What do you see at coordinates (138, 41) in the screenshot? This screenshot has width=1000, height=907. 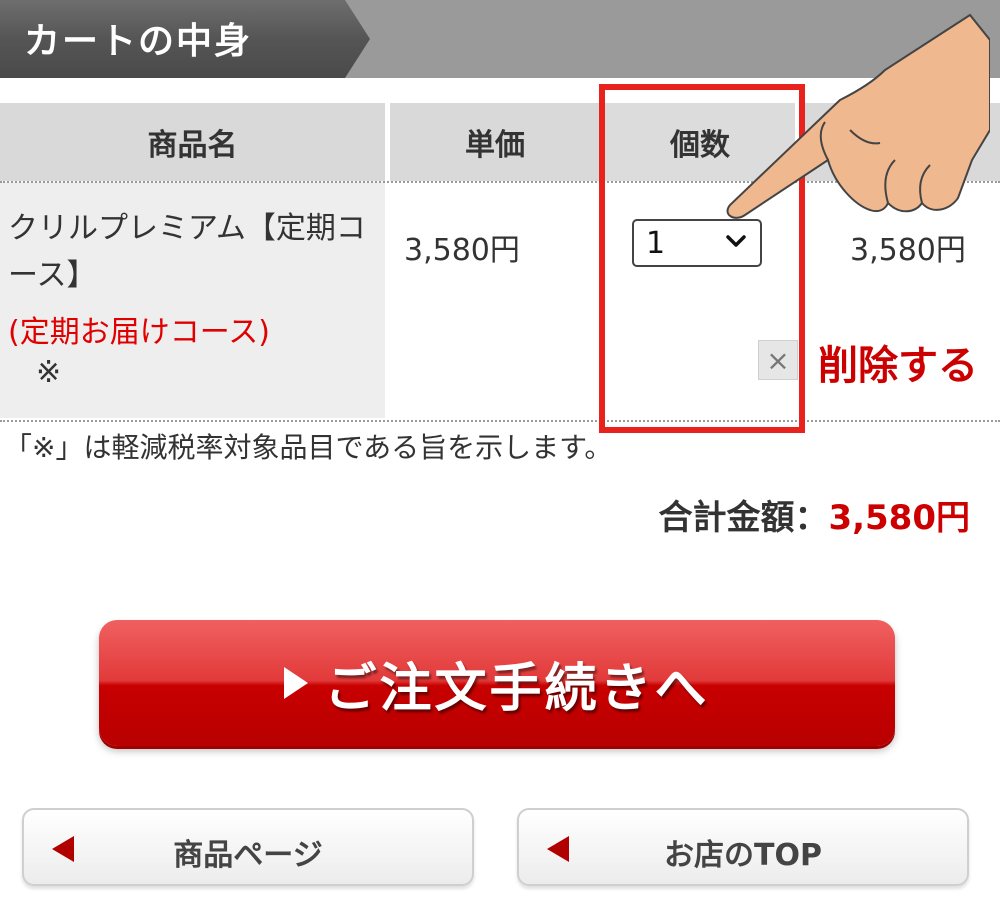 I see `page-title: カートの中身` at bounding box center [138, 41].